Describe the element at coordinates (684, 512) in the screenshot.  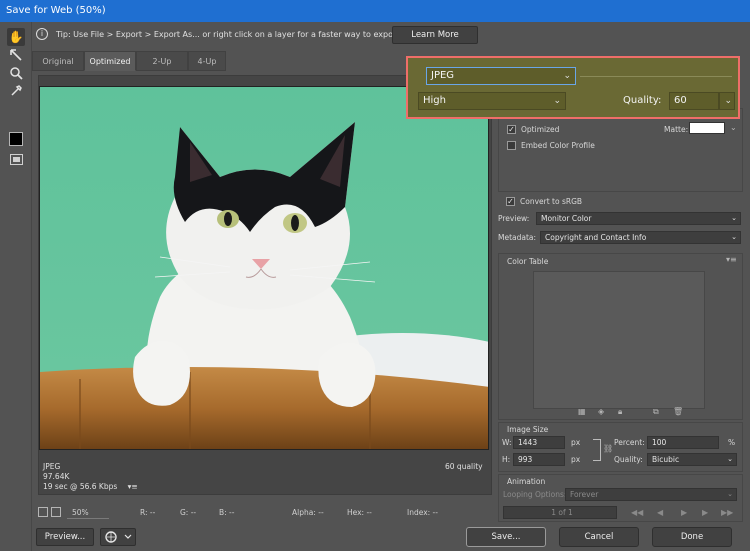
I see `play-icon: ▶` at that location.